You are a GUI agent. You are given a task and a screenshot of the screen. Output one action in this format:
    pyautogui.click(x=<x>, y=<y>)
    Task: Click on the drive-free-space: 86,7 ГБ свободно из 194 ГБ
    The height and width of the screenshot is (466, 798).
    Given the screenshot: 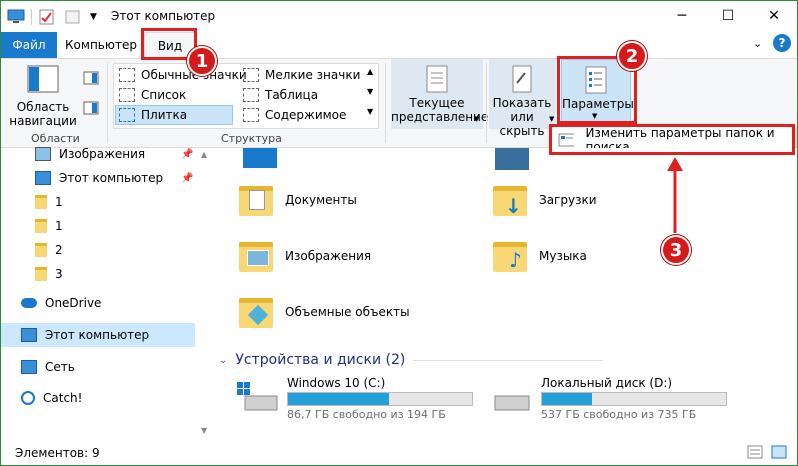 What is the action you would take?
    pyautogui.click(x=366, y=414)
    